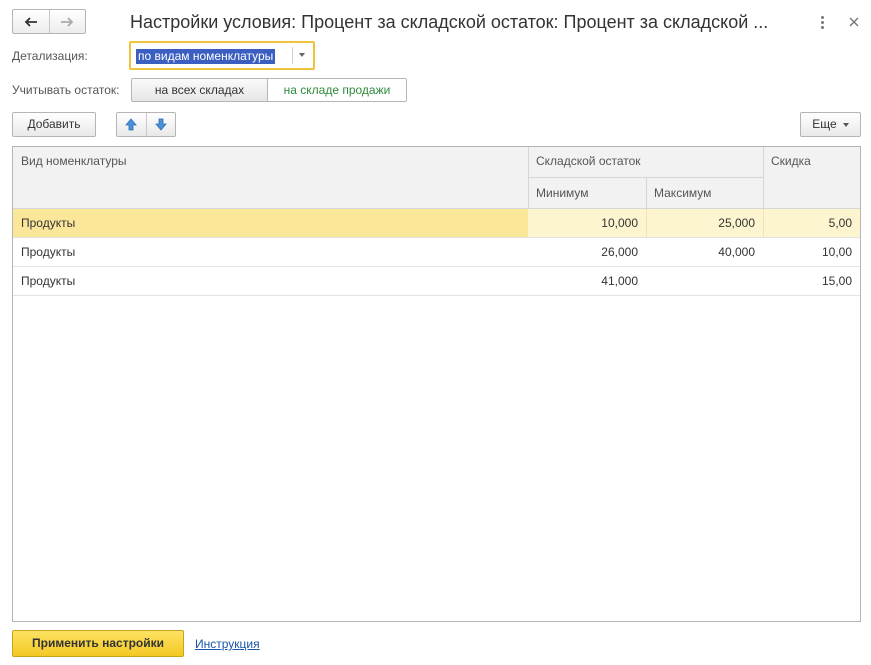  What do you see at coordinates (704, 192) in the screenshot?
I see `column-header-max: Максимум` at bounding box center [704, 192].